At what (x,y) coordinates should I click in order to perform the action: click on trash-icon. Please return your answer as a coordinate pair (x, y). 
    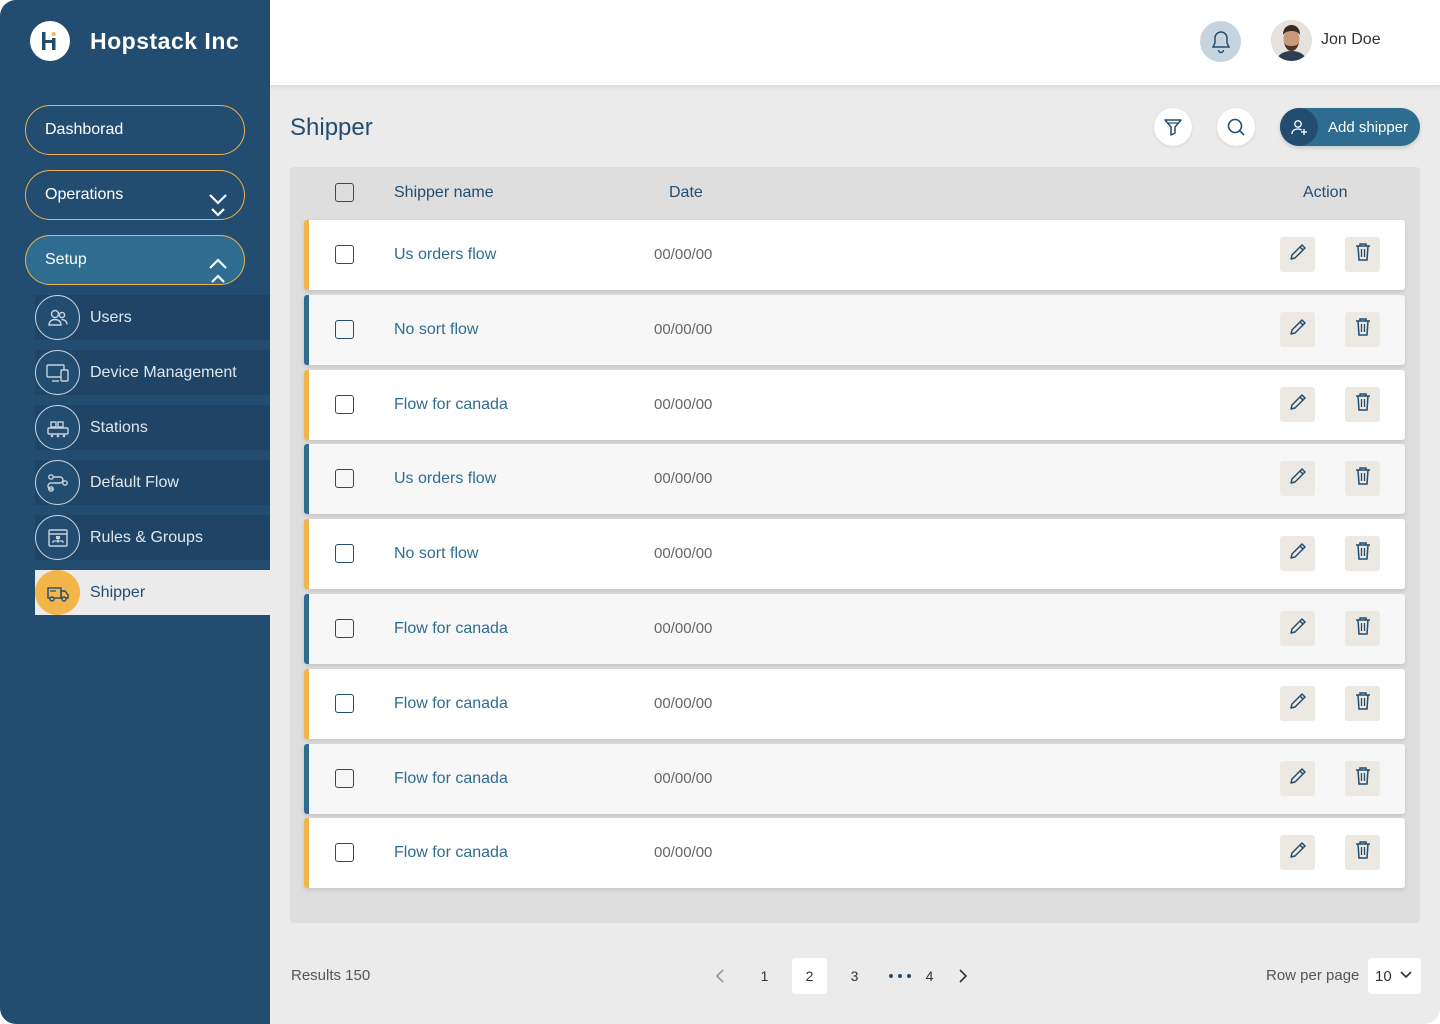
    Looking at the image, I should click on (1363, 404).